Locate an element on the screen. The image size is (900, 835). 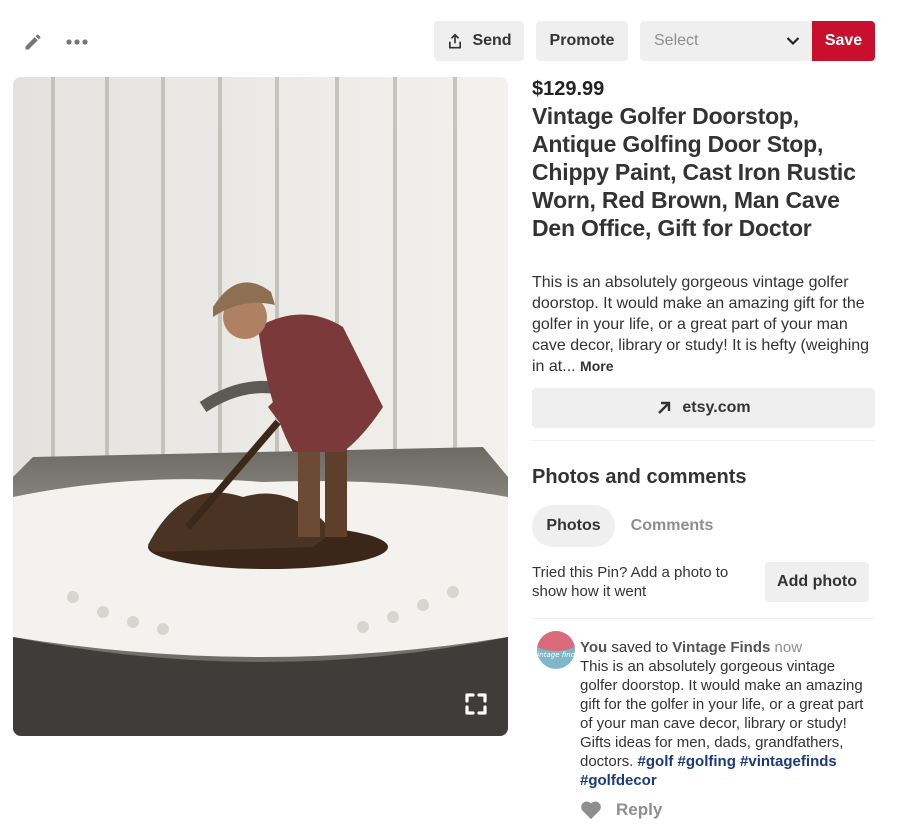
save-label: Save is located at coordinates (843, 40).